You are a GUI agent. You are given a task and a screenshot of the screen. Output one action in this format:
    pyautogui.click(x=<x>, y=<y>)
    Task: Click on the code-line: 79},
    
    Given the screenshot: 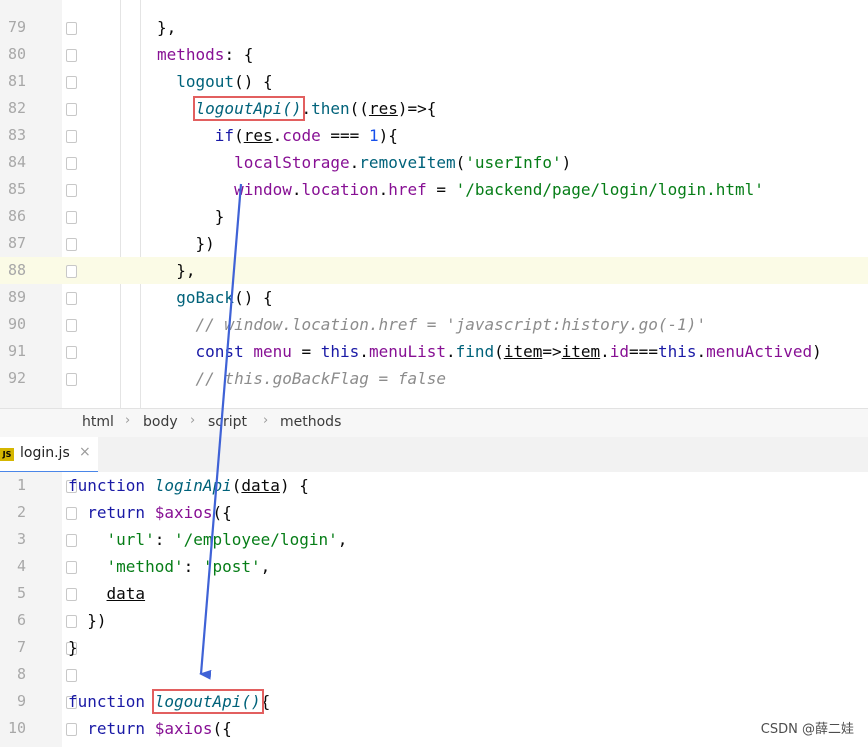 What is the action you would take?
    pyautogui.click(x=434, y=27)
    